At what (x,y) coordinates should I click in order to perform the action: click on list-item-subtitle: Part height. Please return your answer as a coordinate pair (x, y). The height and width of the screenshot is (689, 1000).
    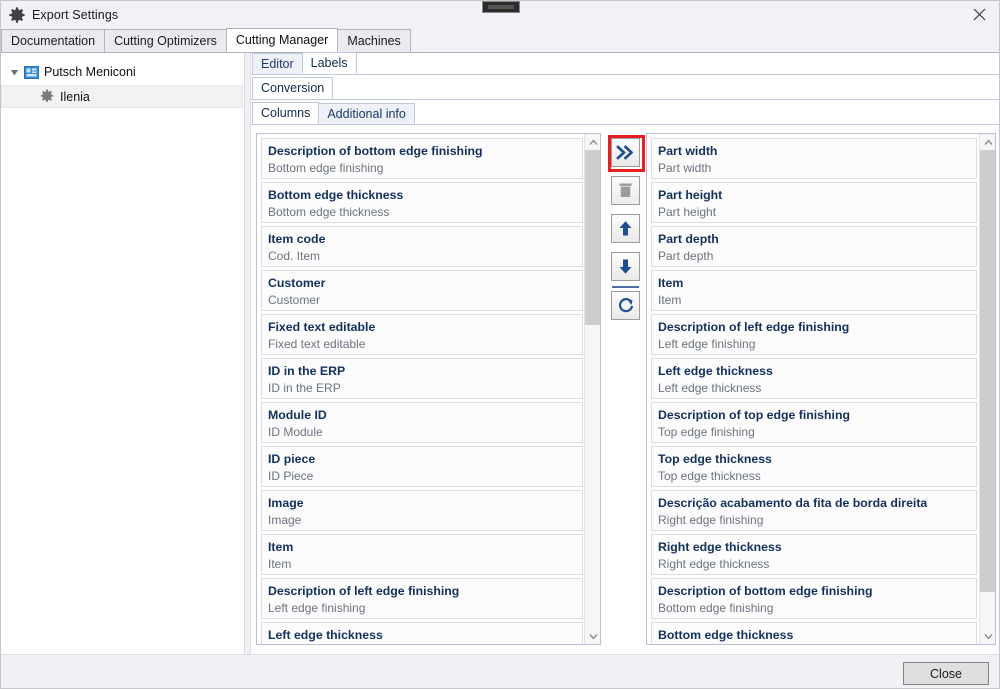
    Looking at the image, I should click on (687, 212).